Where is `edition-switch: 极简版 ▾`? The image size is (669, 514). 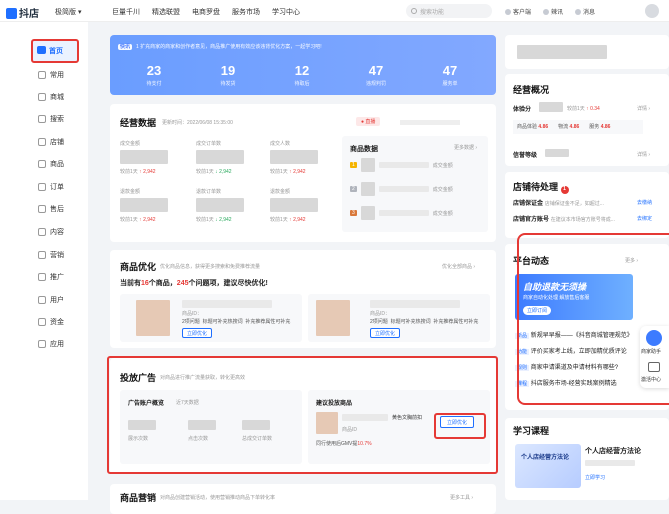
edition-switch: 极简版 ▾ is located at coordinates (68, 12).